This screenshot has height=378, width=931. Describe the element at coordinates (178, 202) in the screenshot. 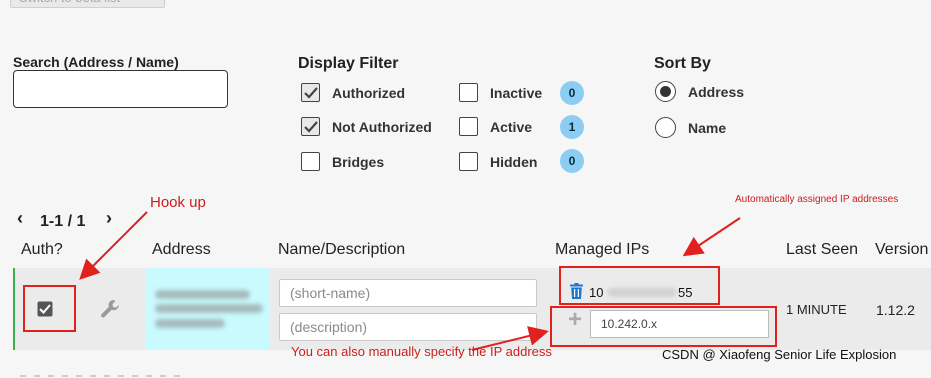

I see `hook-up-annotation: Hook up` at that location.